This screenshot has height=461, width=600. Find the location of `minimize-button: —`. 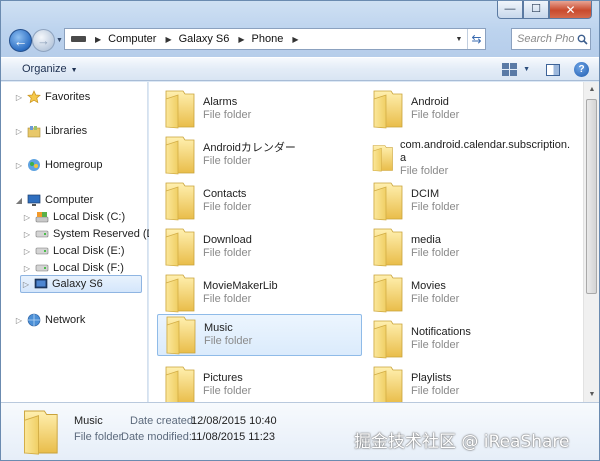

minimize-button: — is located at coordinates (510, 10).